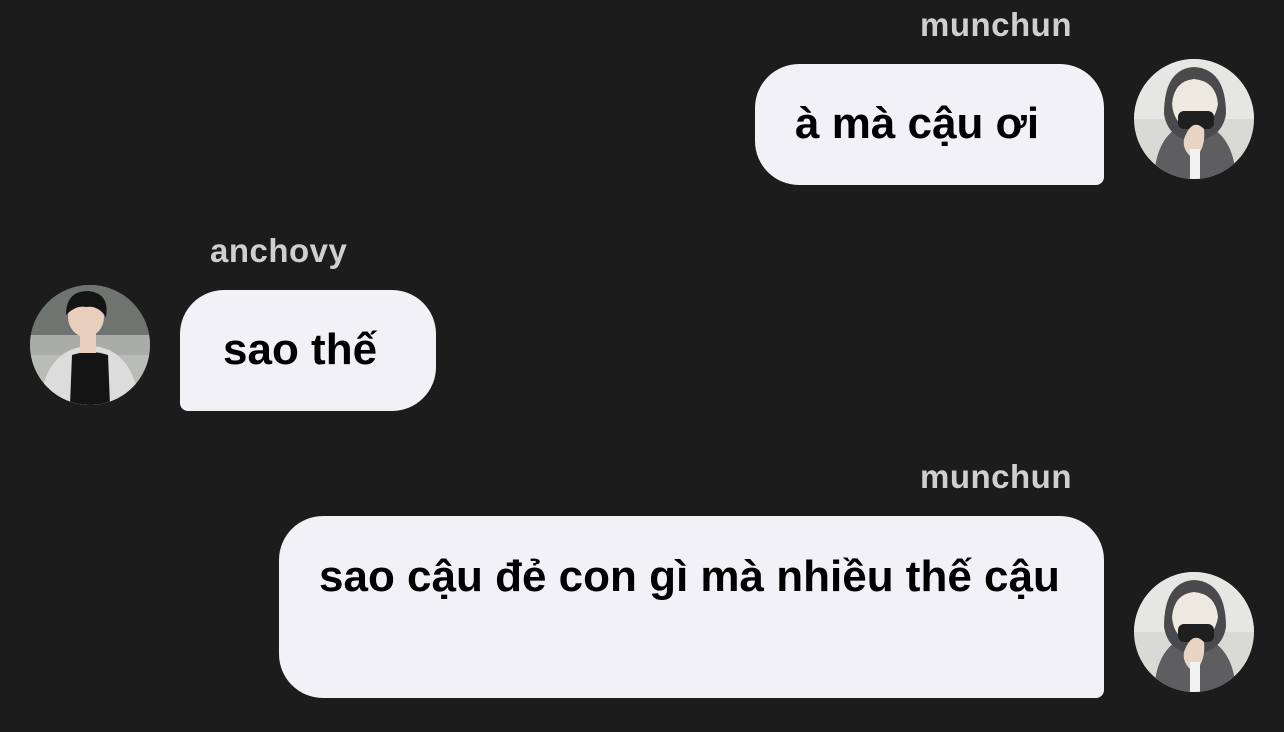  I want to click on message-text: sao cậu đẻ con gì mà nhiều thế cậu, so click(689, 576).